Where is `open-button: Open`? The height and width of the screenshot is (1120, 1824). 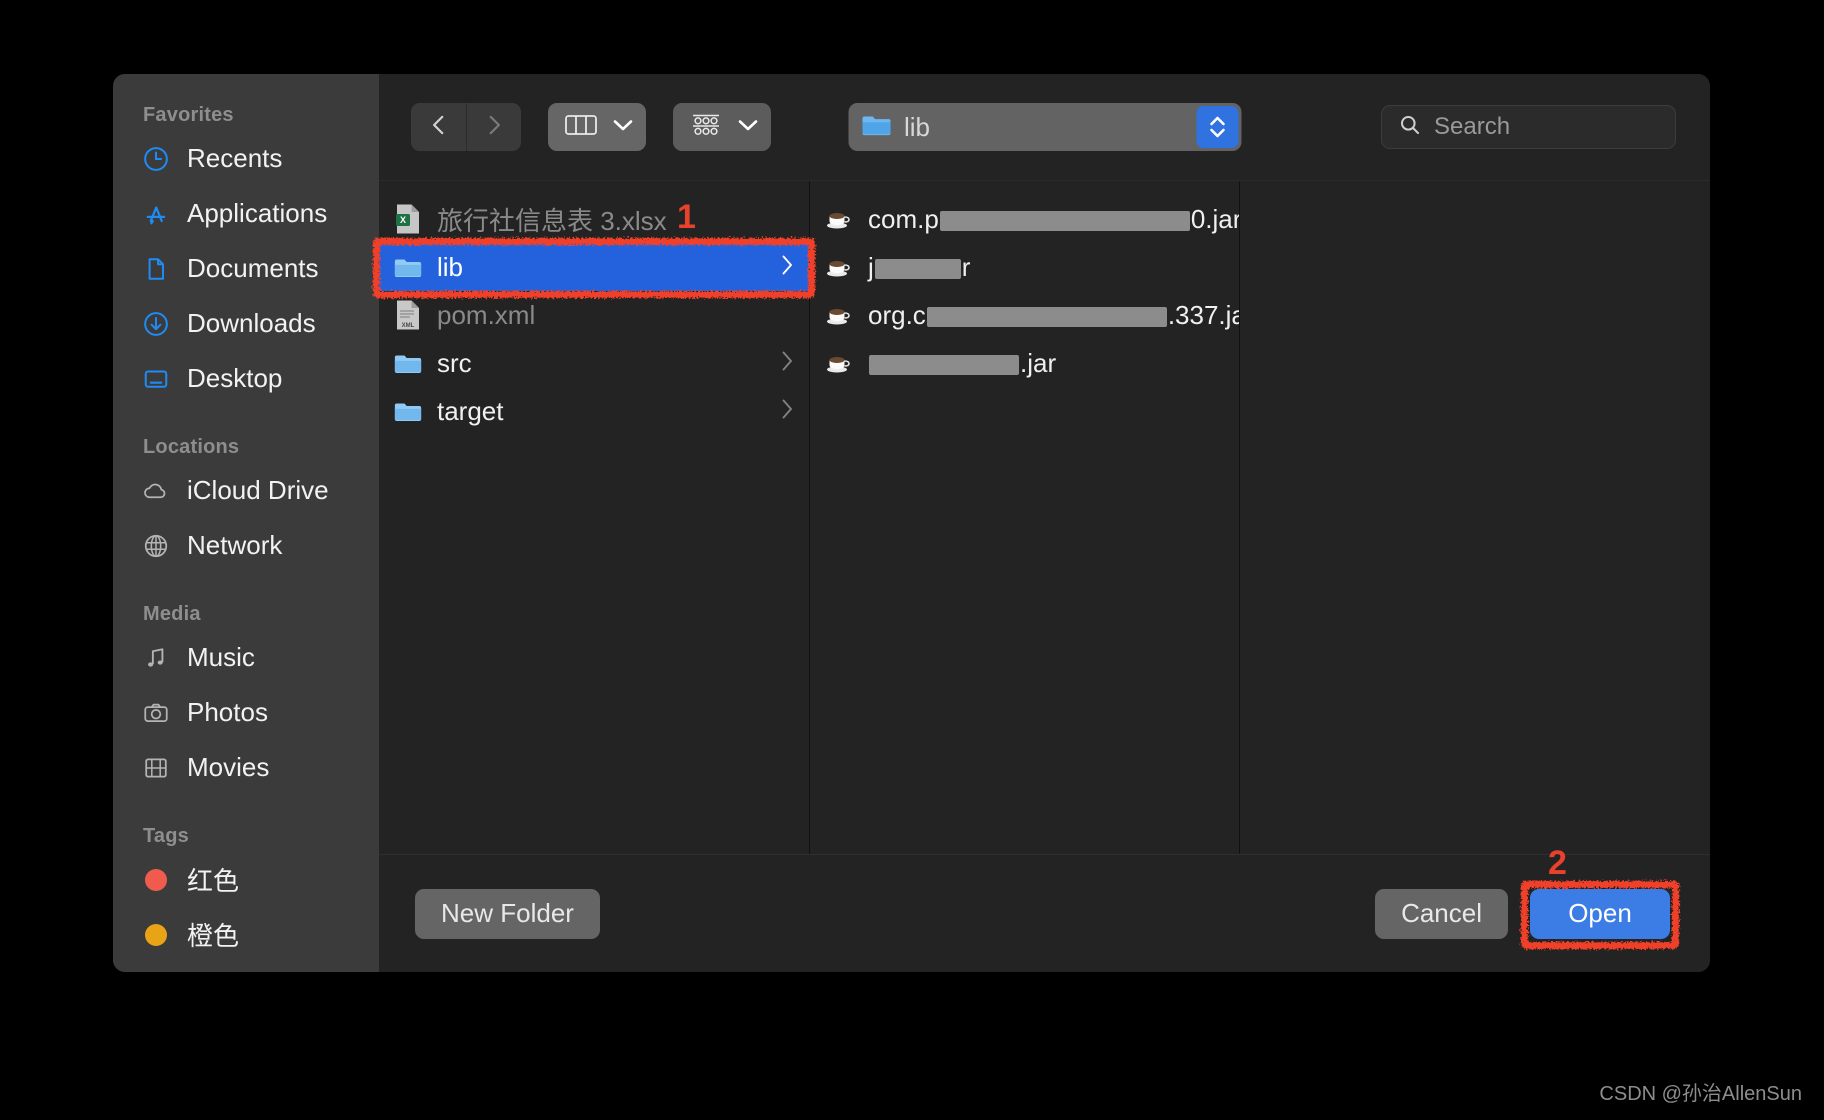 open-button: Open is located at coordinates (1600, 913).